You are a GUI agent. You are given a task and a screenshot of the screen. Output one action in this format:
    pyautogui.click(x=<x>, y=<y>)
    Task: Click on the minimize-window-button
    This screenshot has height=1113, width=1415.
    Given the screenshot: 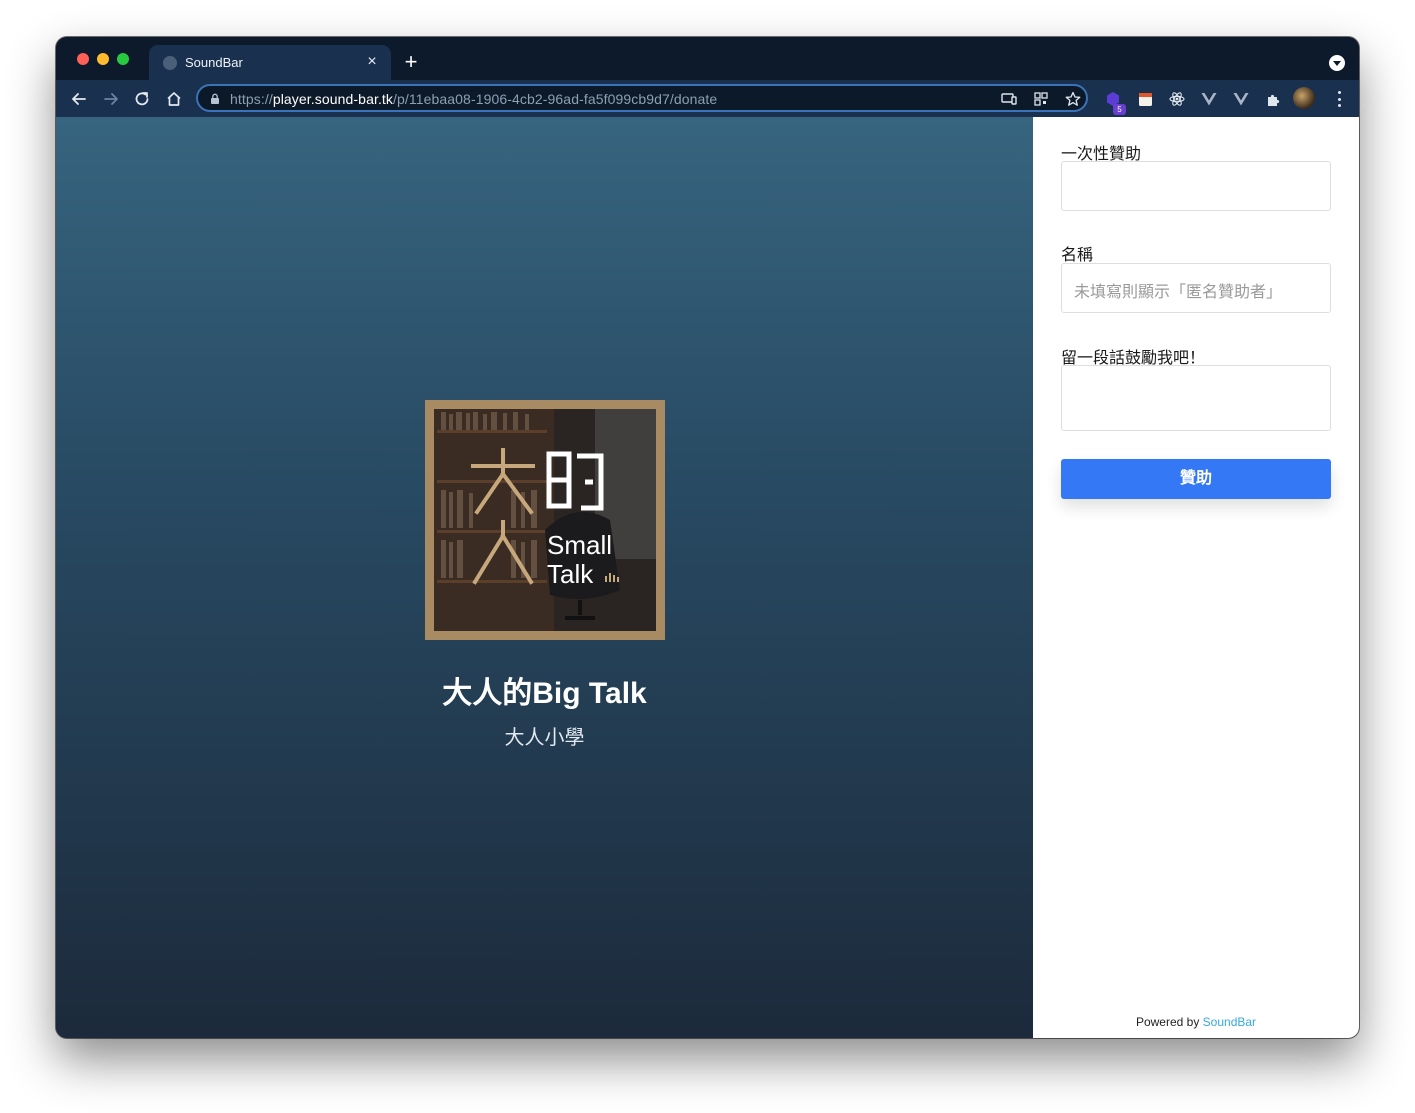 What is the action you would take?
    pyautogui.click(x=103, y=59)
    